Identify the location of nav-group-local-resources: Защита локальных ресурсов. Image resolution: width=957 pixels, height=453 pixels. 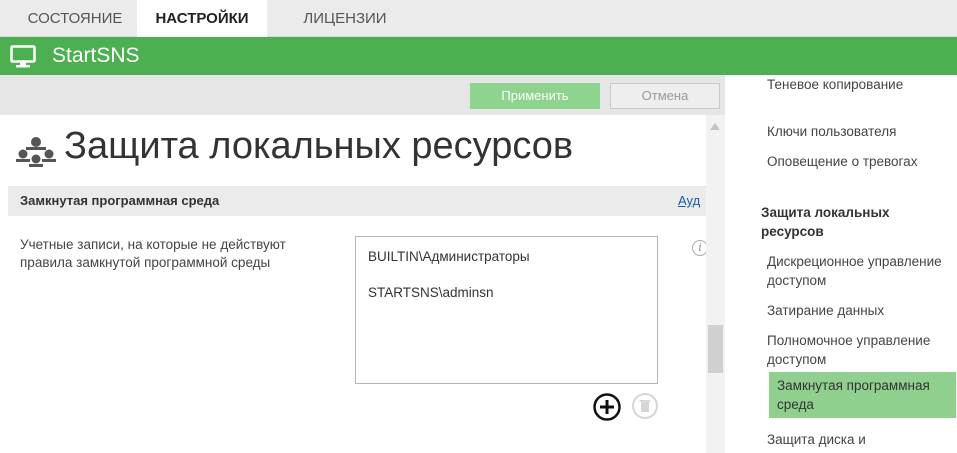
(855, 222).